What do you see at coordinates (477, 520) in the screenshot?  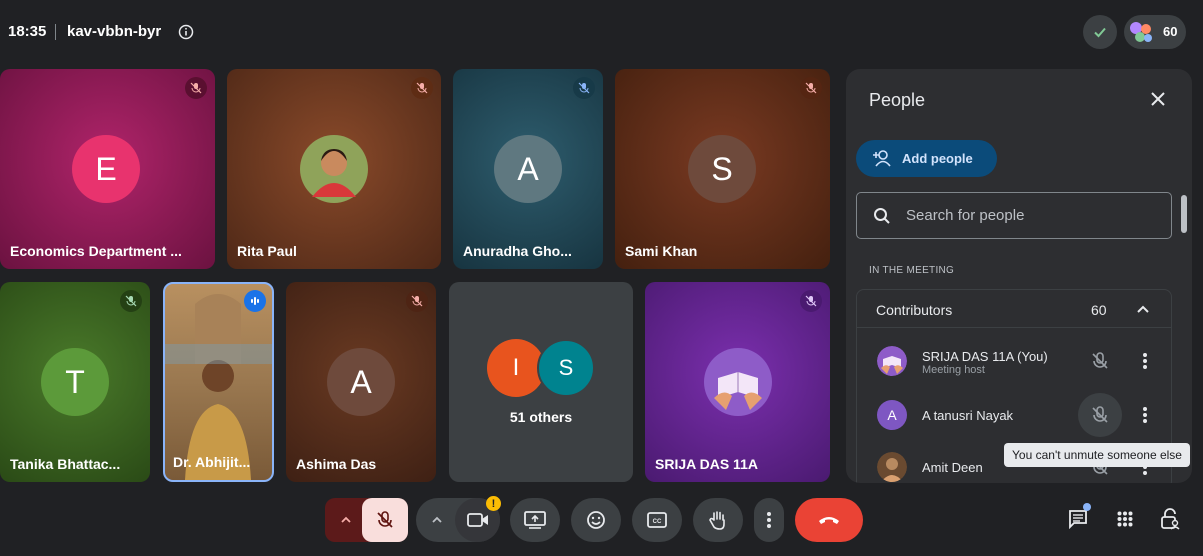 I see `videocam-icon` at bounding box center [477, 520].